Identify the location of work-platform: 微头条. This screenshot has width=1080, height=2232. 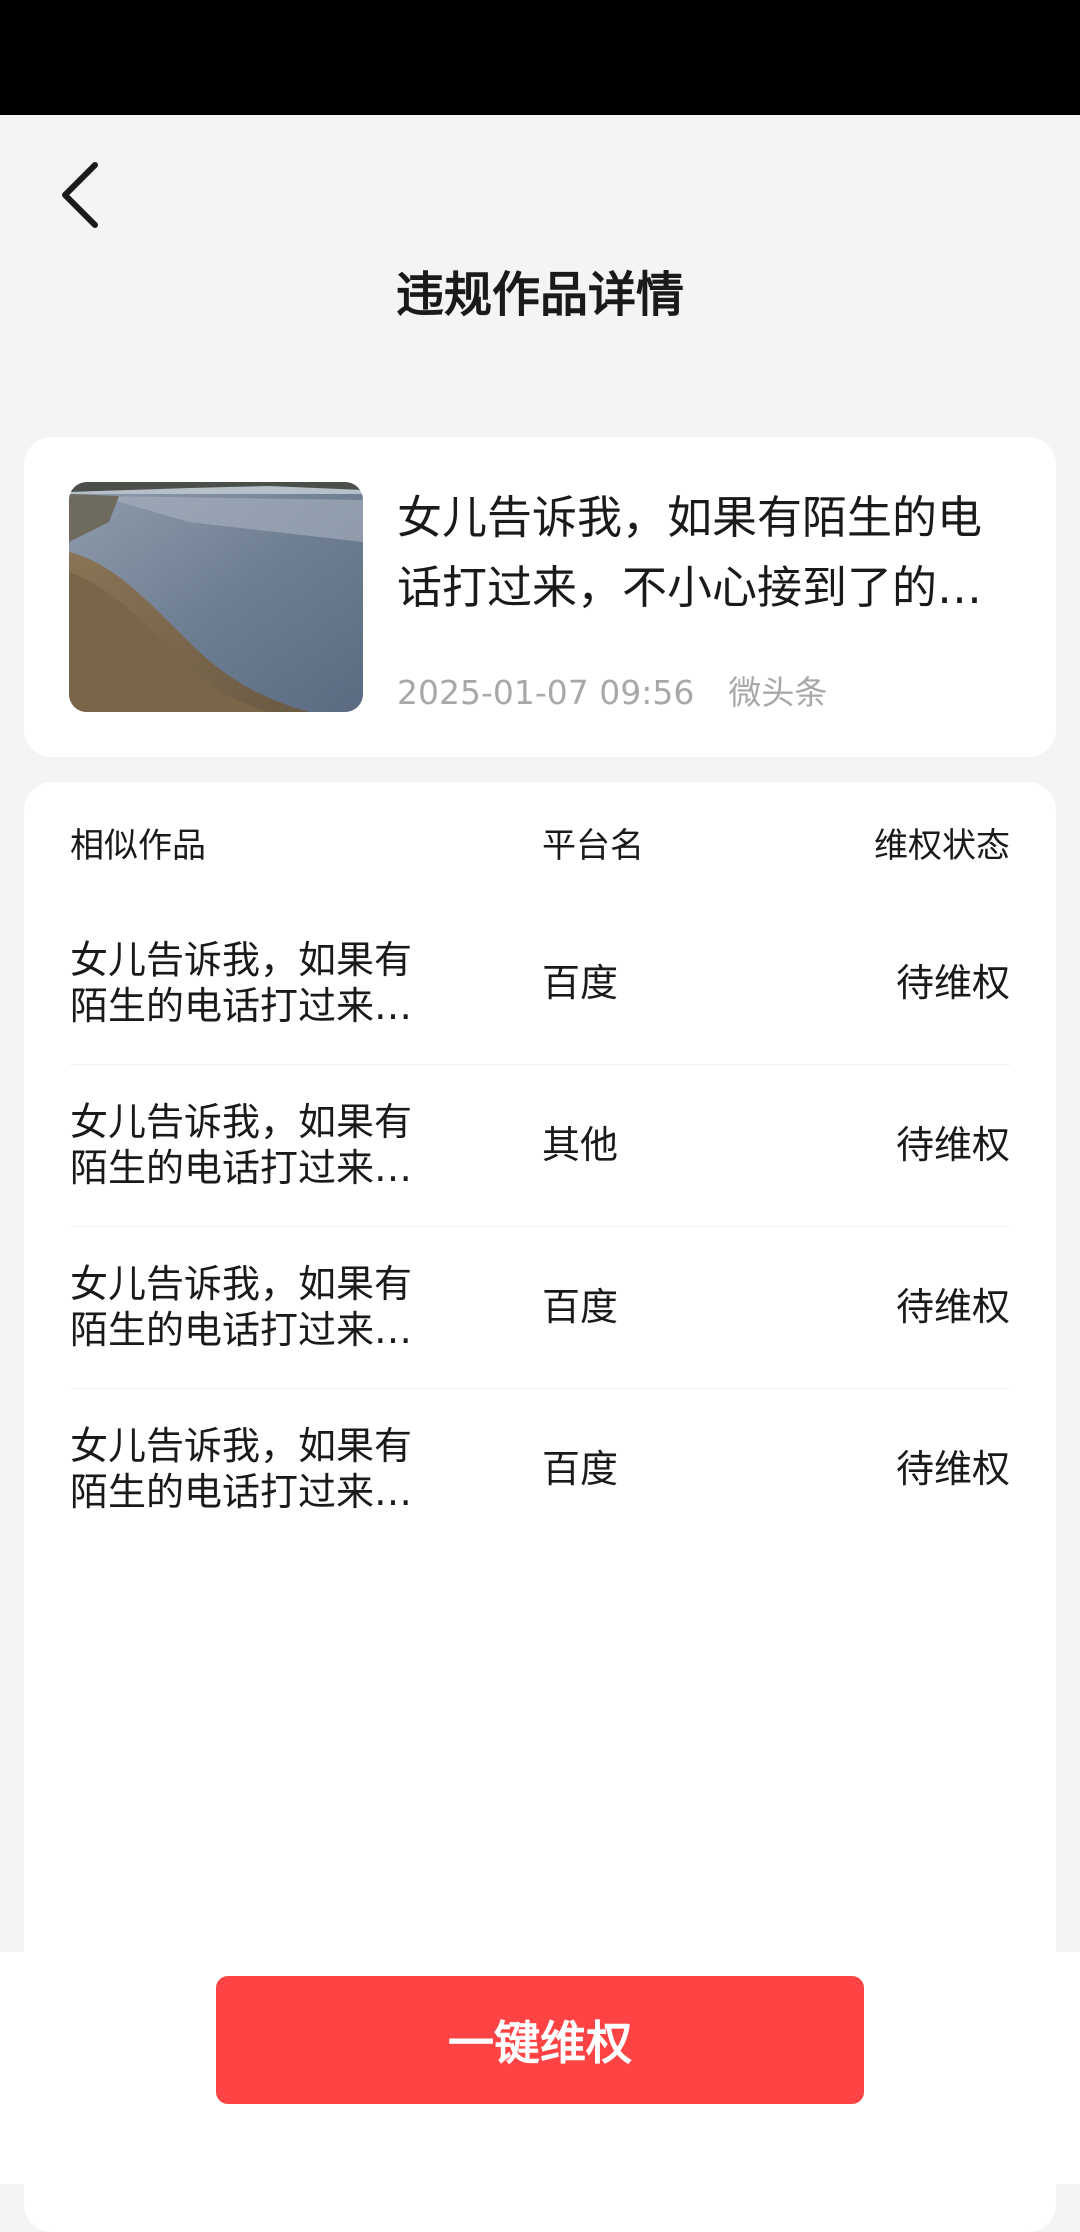
(778, 692).